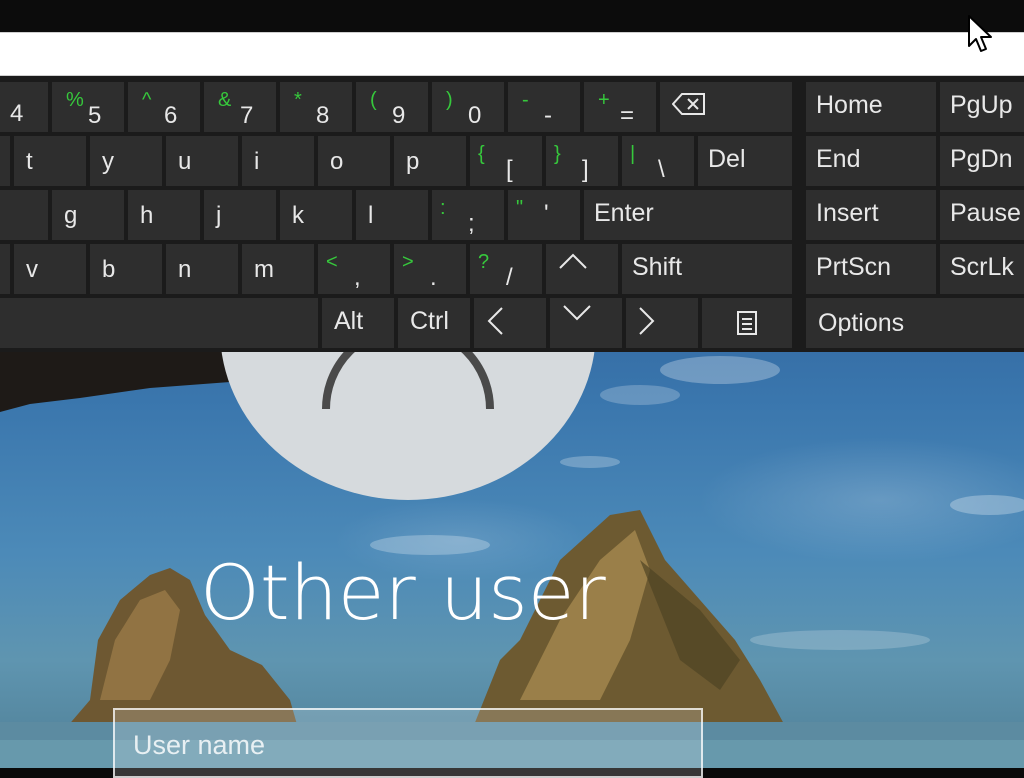  Describe the element at coordinates (50, 269) in the screenshot. I see `key-v: v` at that location.